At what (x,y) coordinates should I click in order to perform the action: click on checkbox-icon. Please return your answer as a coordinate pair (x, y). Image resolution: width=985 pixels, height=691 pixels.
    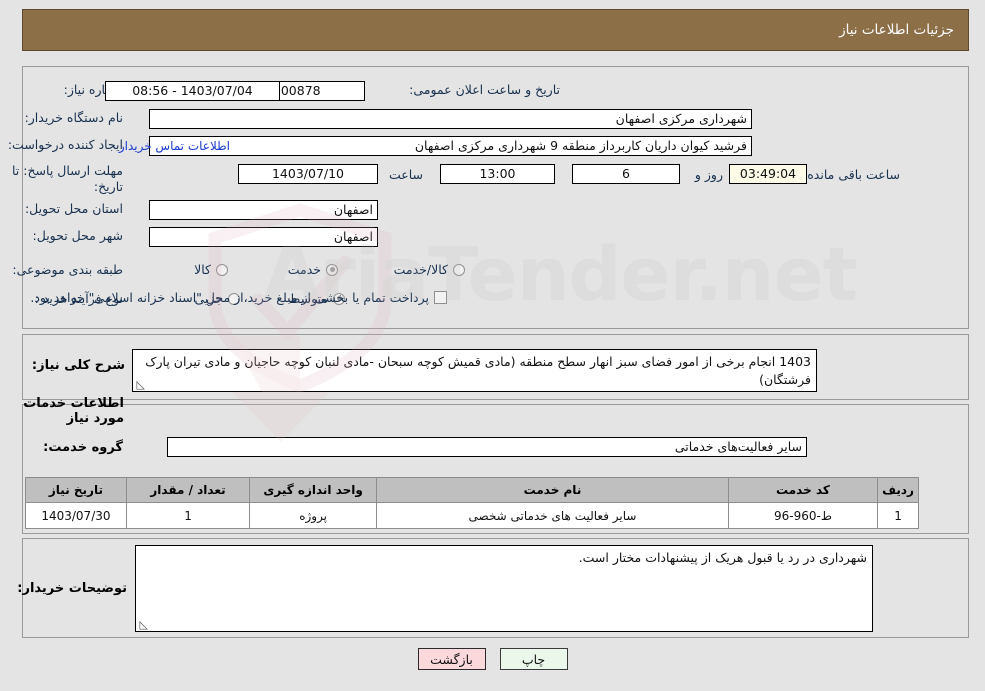
    Looking at the image, I should click on (440, 297).